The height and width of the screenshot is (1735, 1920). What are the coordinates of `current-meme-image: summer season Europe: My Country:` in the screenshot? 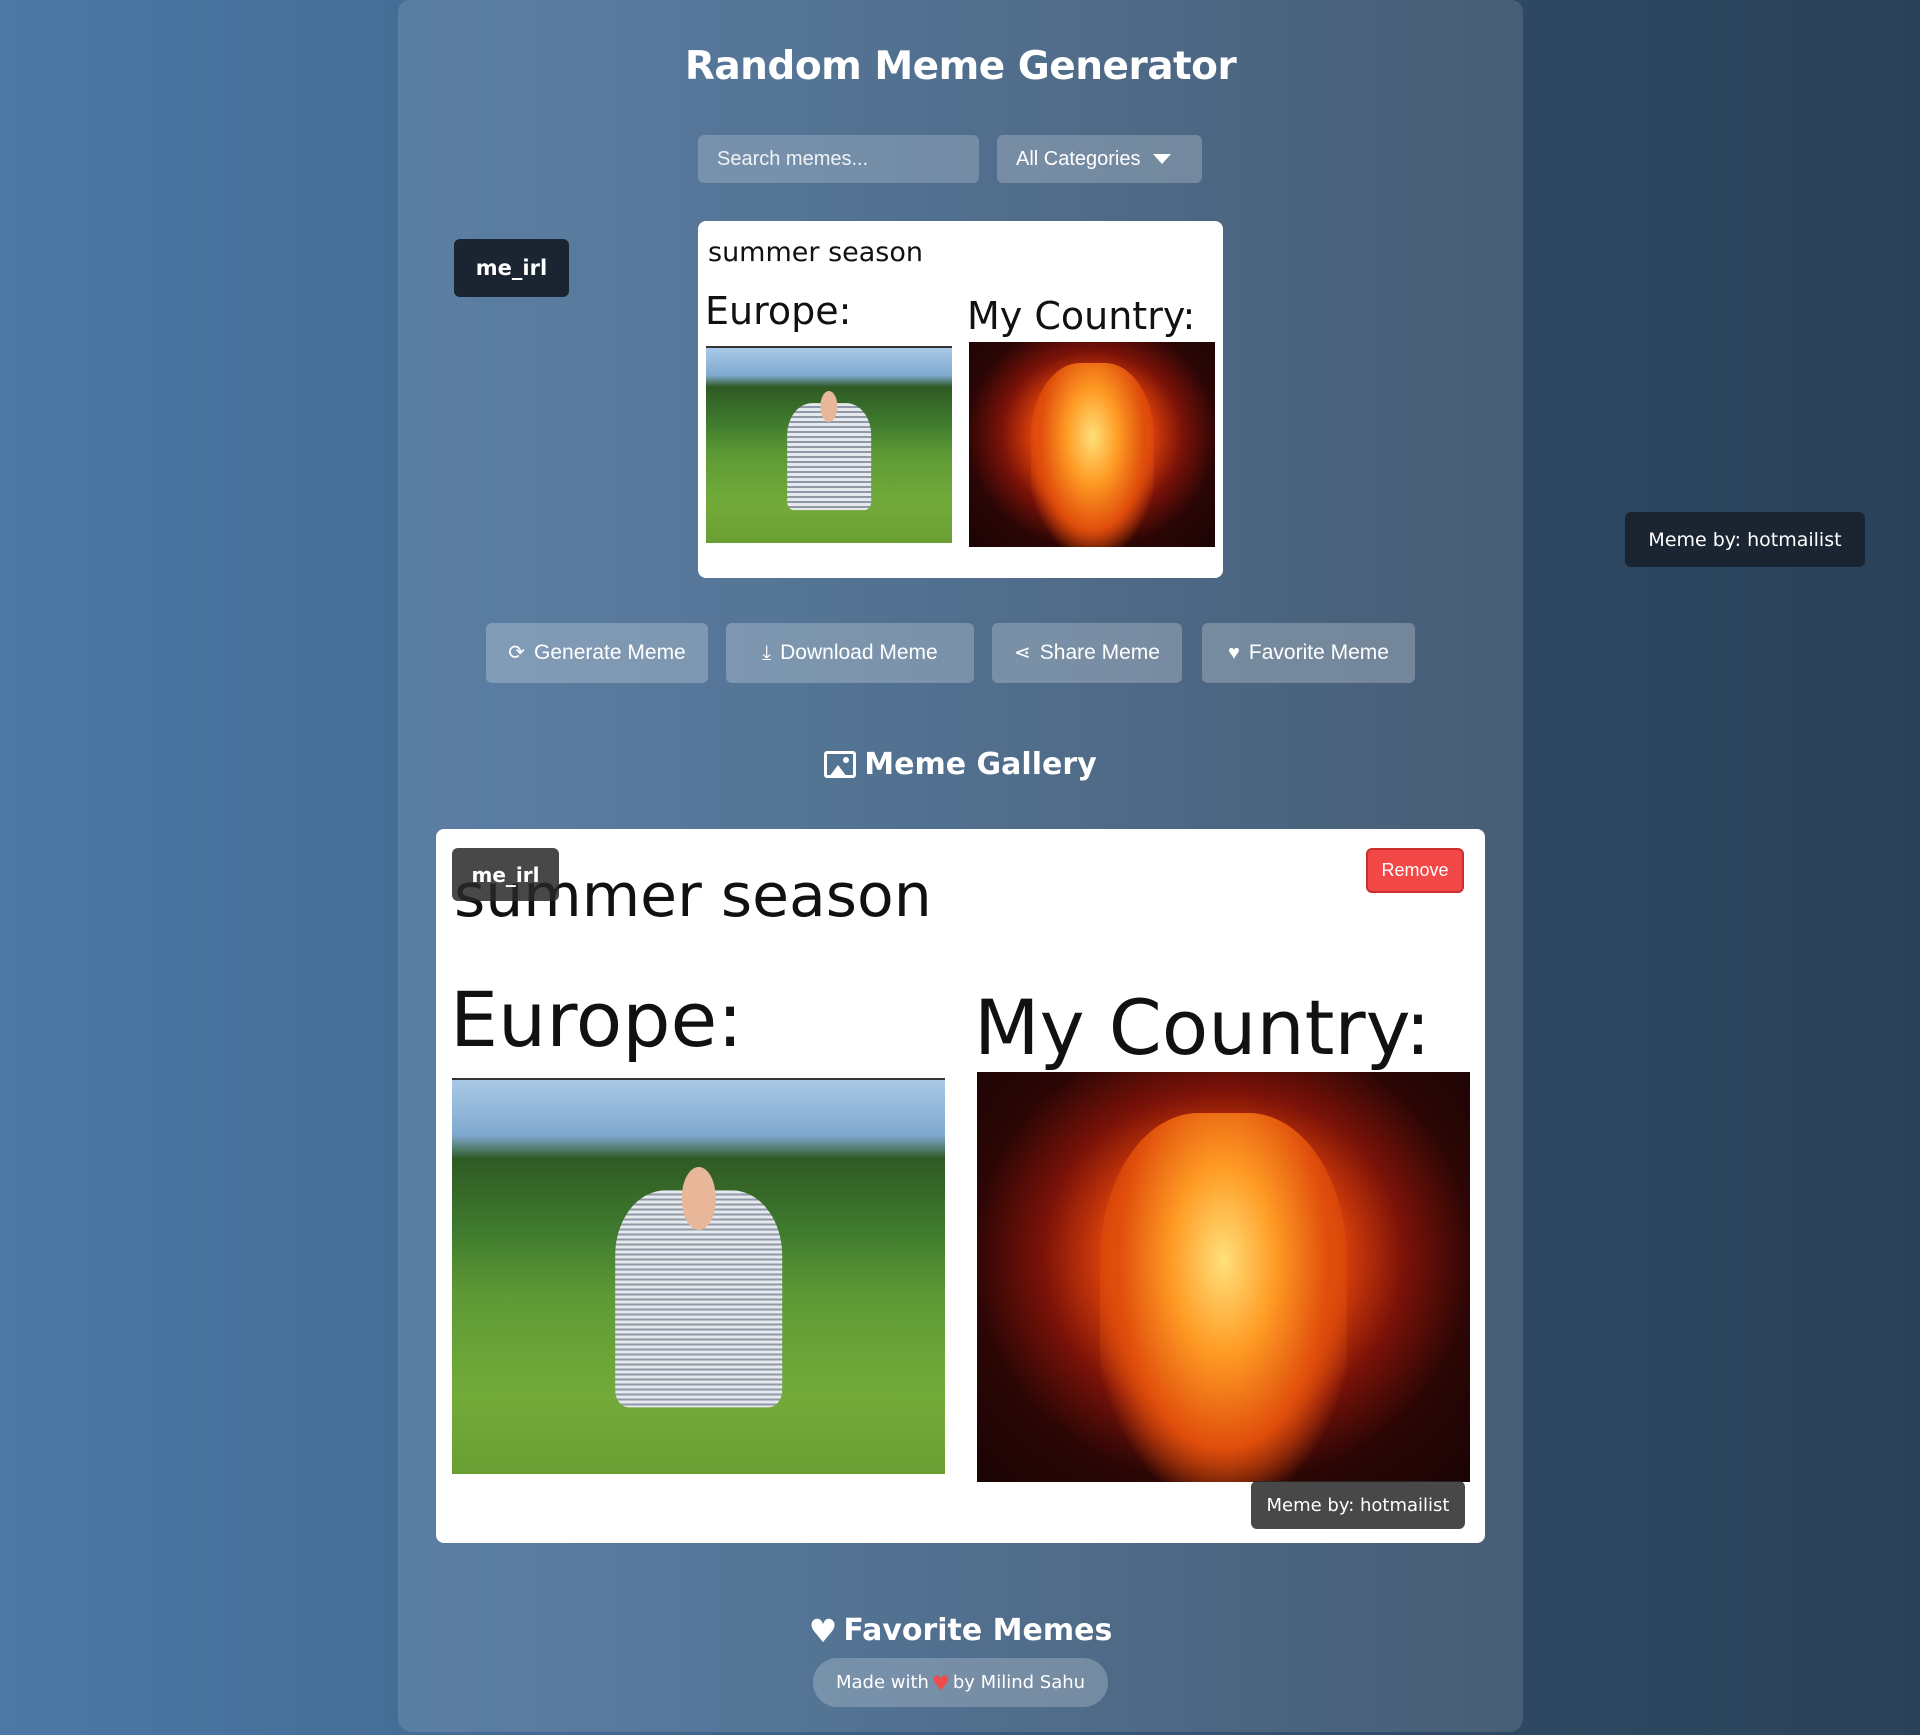 It's located at (960, 399).